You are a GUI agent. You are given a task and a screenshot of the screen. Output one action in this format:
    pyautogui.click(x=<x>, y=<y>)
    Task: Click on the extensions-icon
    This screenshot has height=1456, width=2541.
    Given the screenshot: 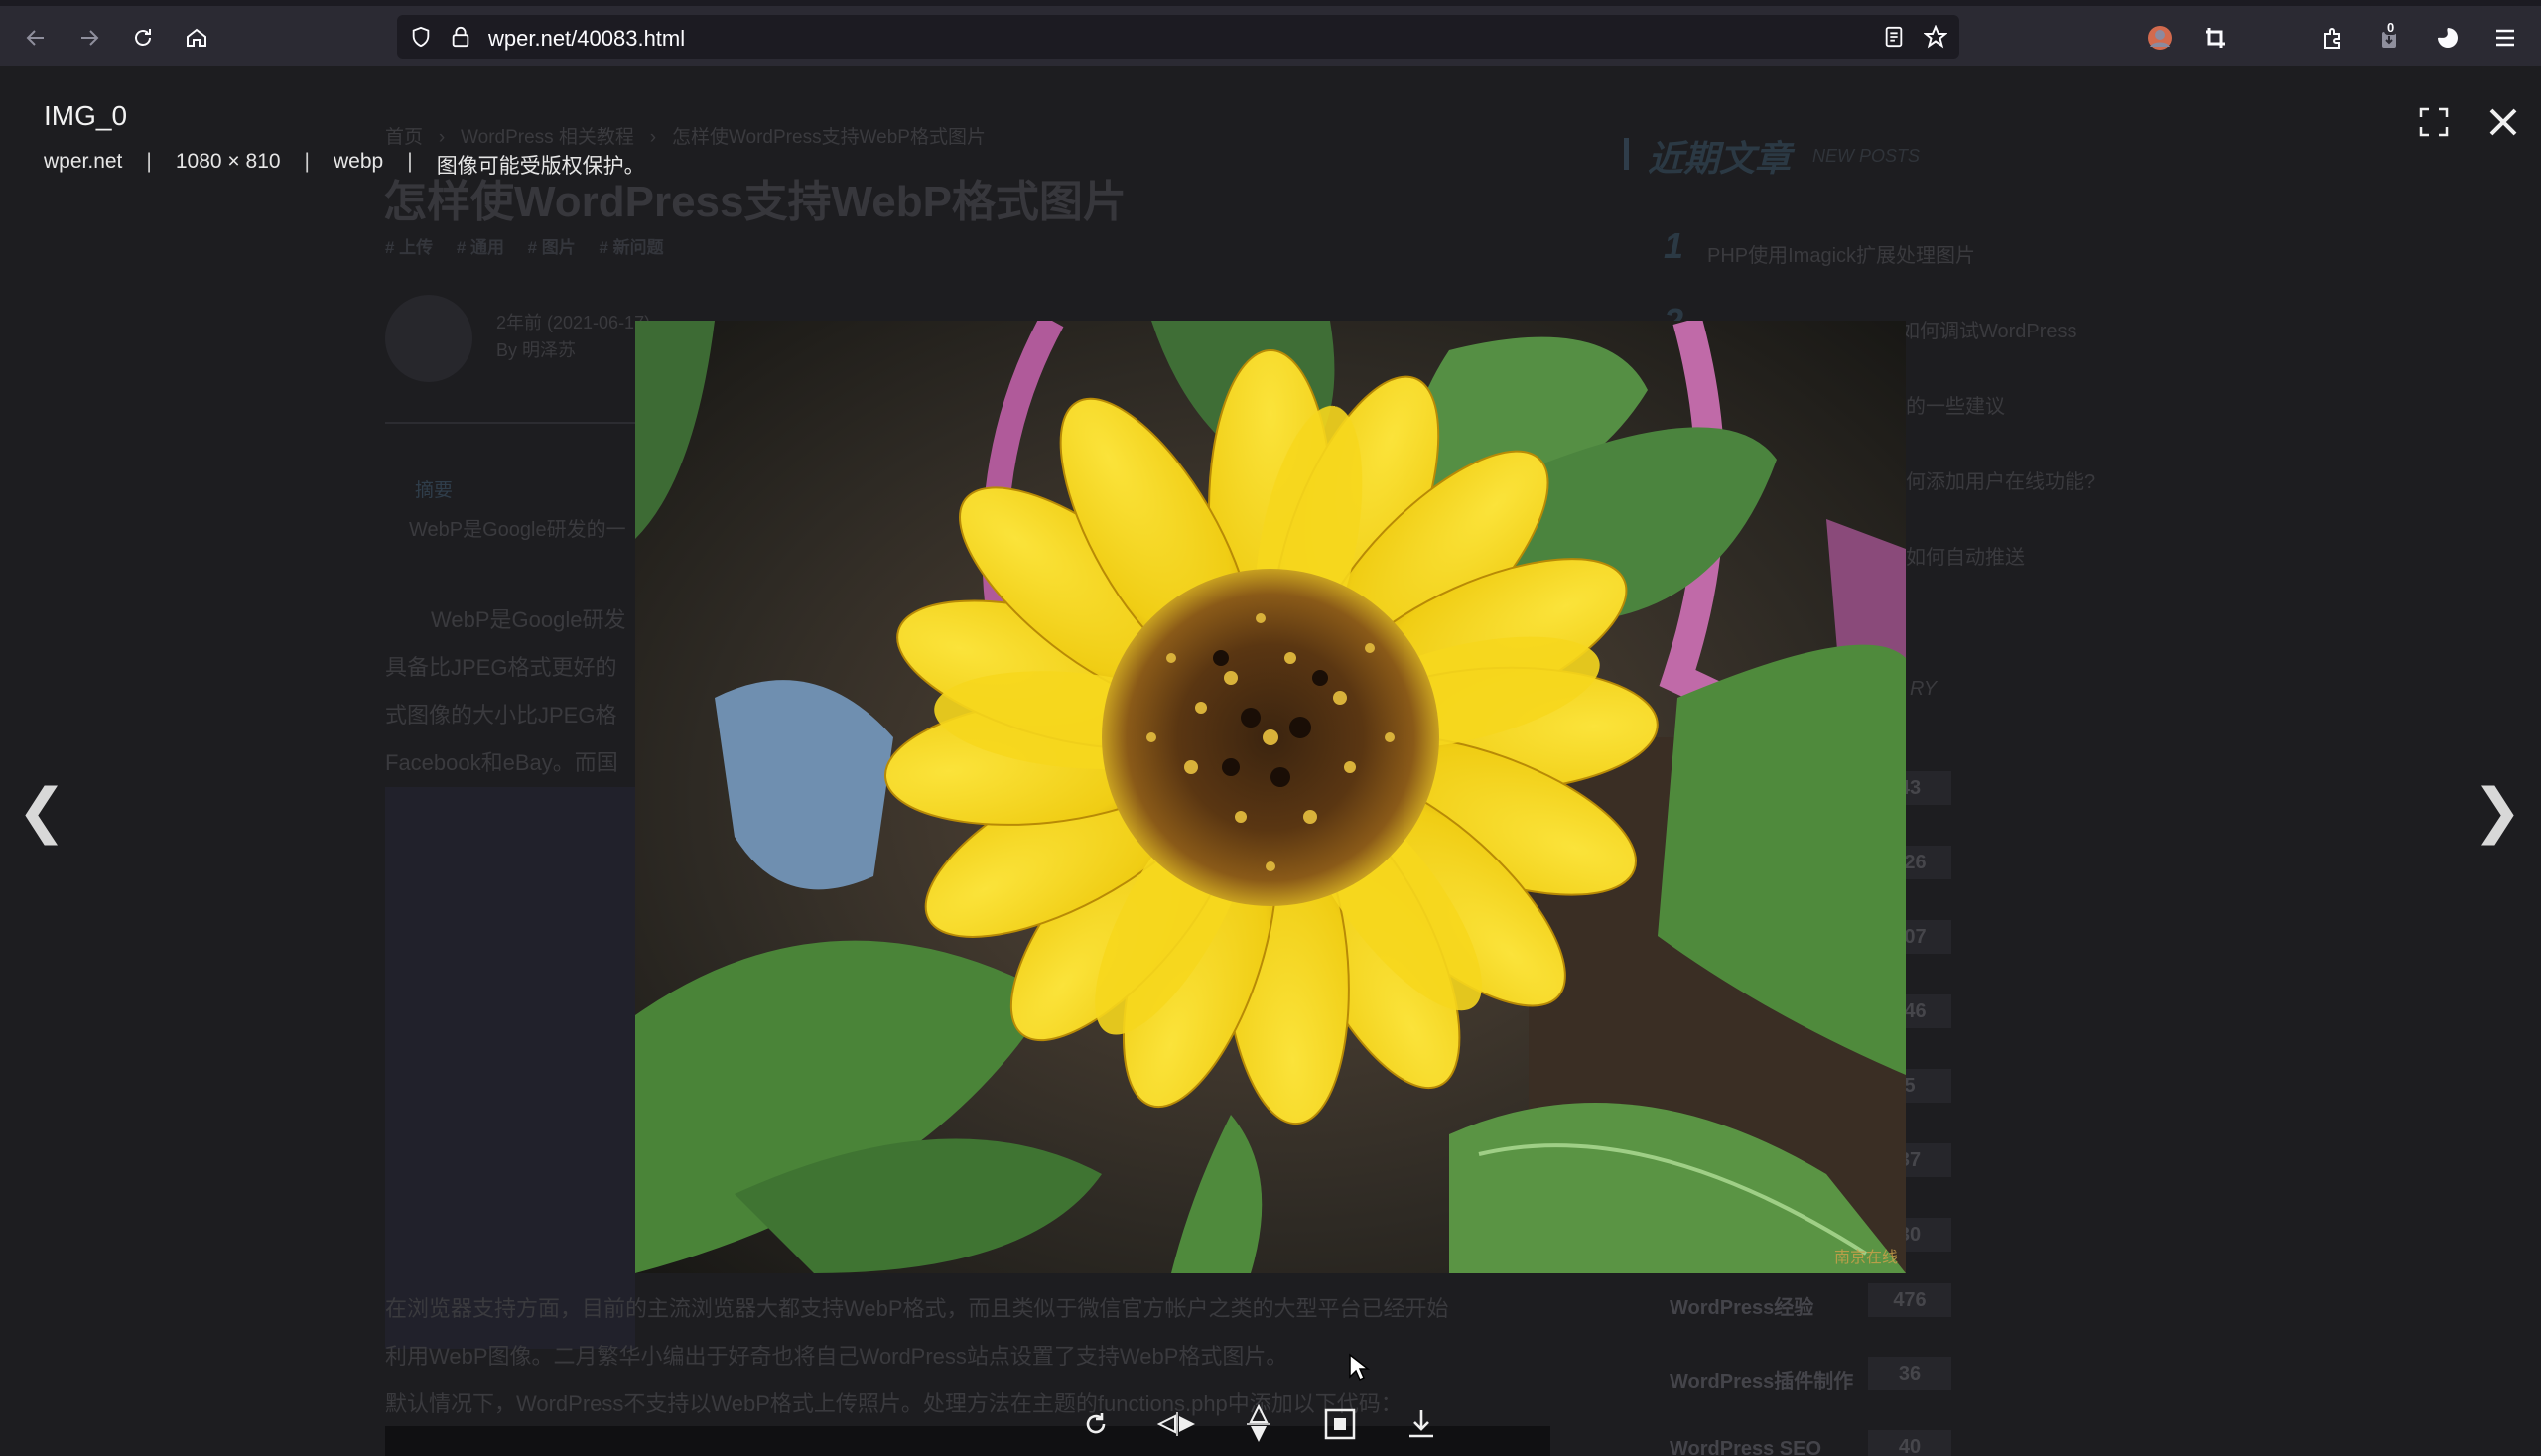 What is the action you would take?
    pyautogui.click(x=2332, y=38)
    